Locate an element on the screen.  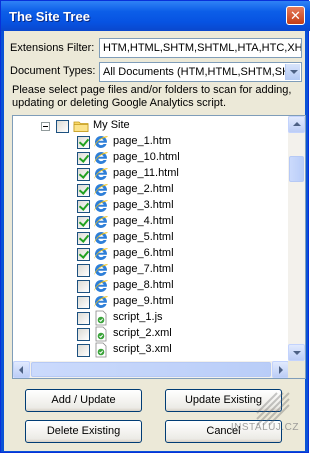
tree-row: script_1.js is located at coordinates (151, 318).